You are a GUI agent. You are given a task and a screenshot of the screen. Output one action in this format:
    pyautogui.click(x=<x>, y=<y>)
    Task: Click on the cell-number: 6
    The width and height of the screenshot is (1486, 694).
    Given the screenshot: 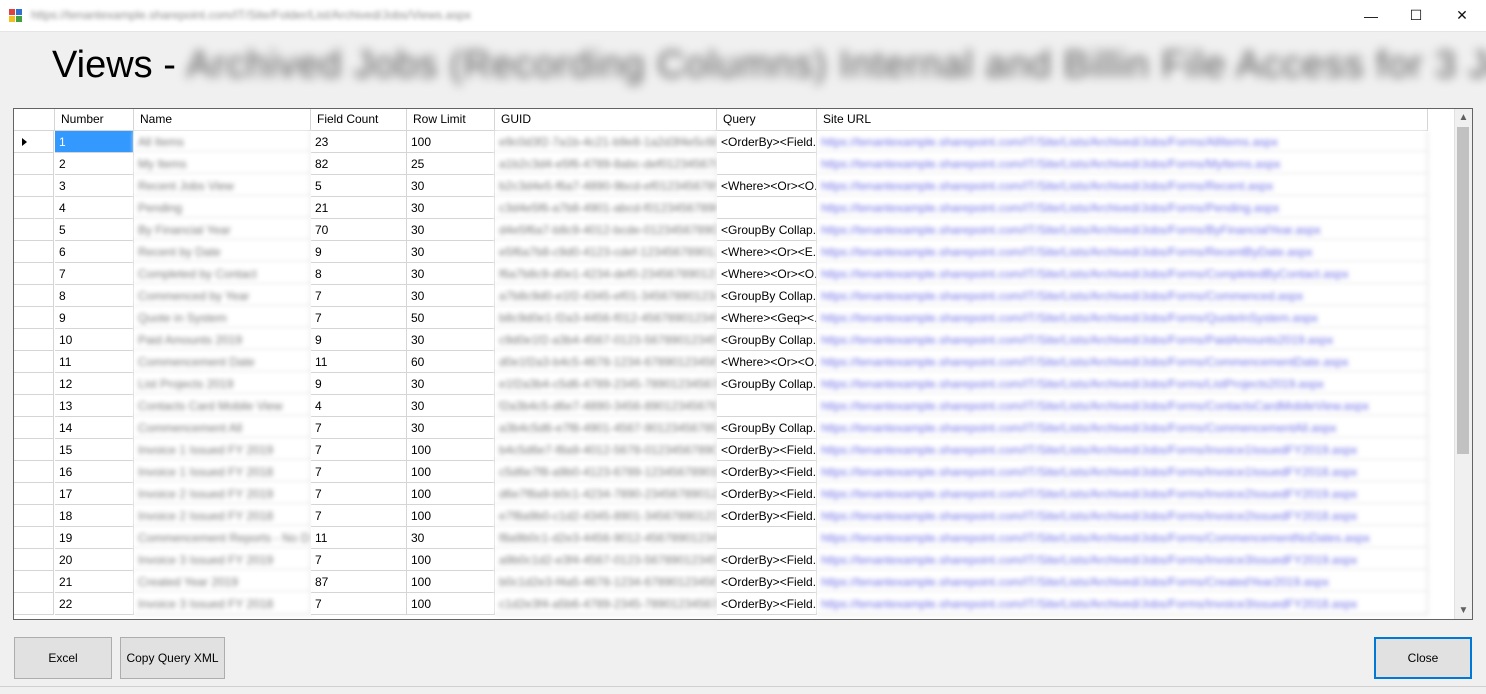 What is the action you would take?
    pyautogui.click(x=94, y=252)
    